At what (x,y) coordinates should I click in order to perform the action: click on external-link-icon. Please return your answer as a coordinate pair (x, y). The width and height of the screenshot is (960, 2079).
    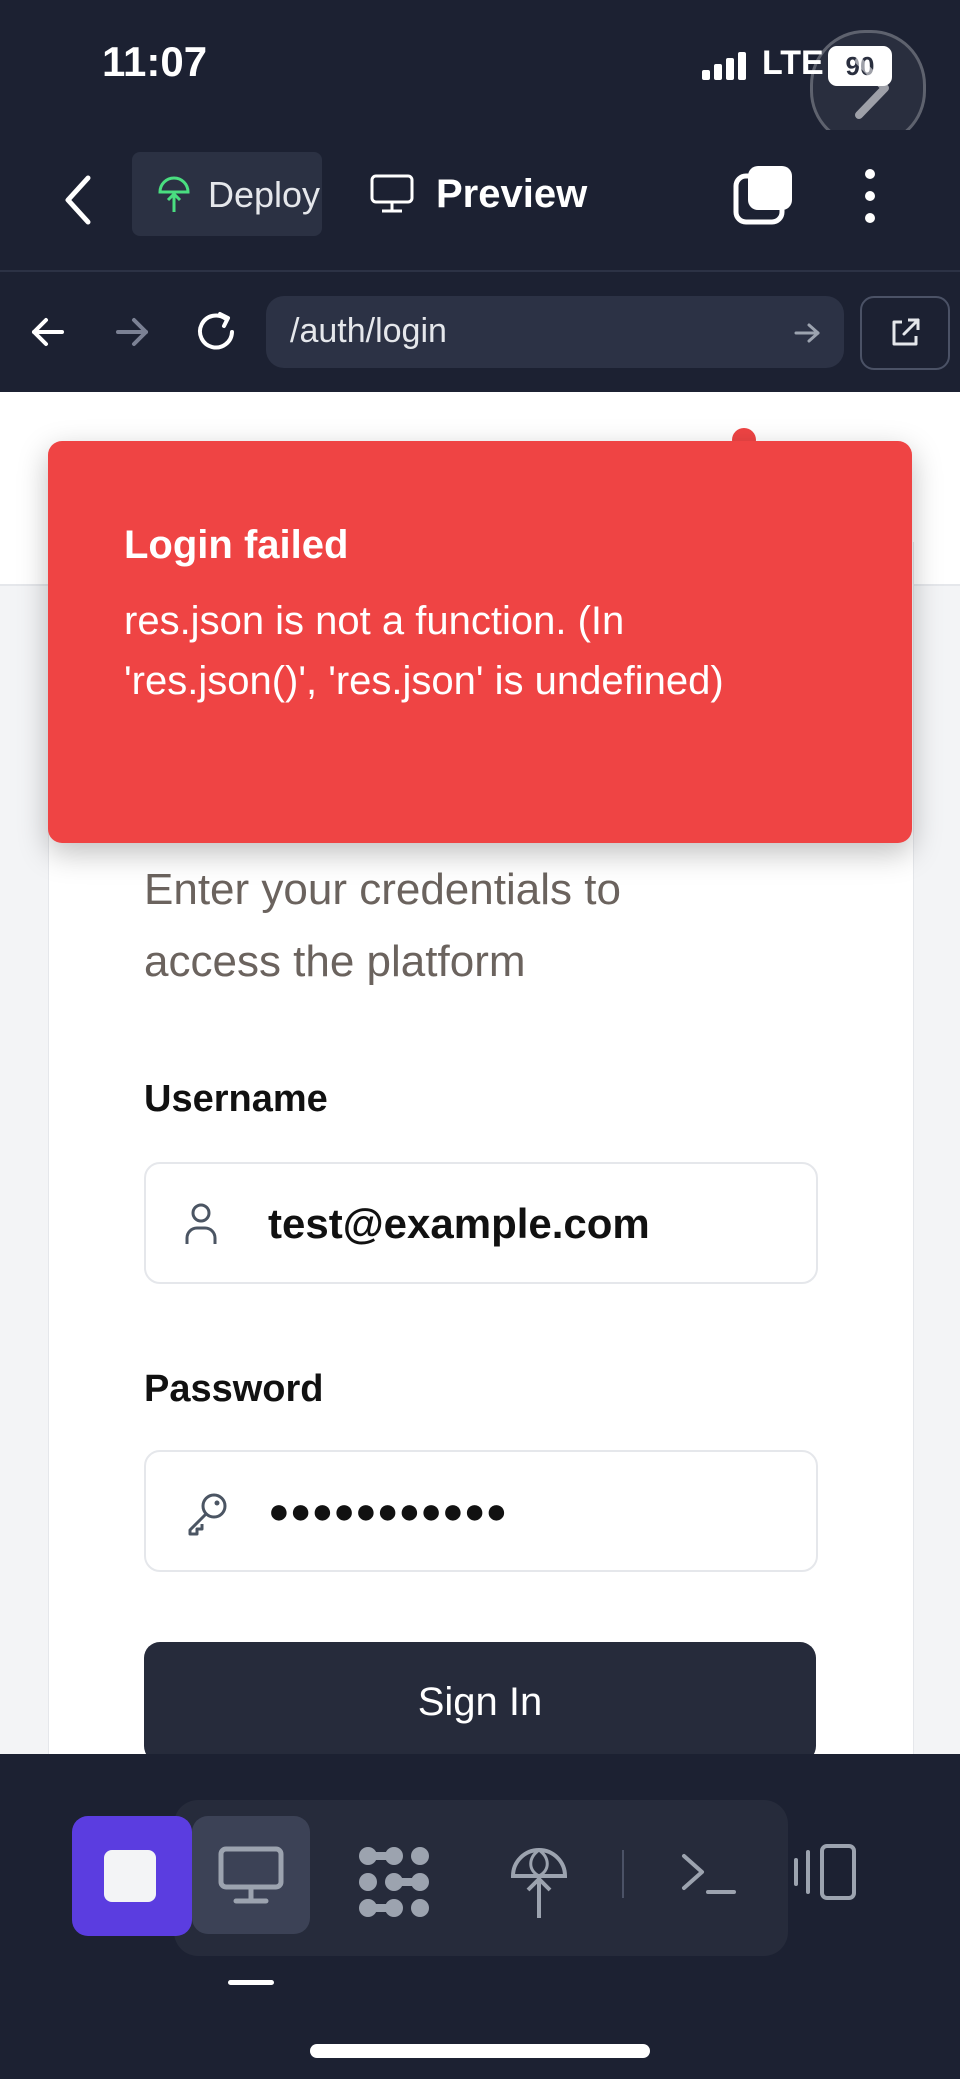
    Looking at the image, I should click on (906, 332).